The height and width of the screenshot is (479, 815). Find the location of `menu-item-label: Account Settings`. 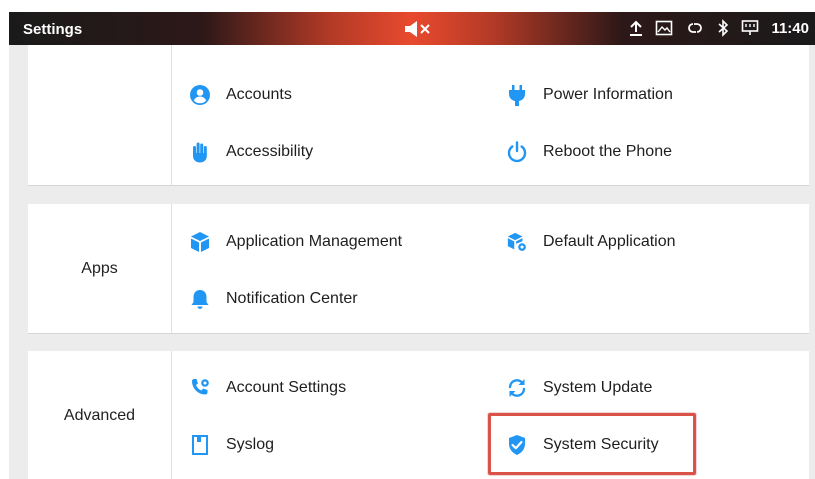

menu-item-label: Account Settings is located at coordinates (286, 387).